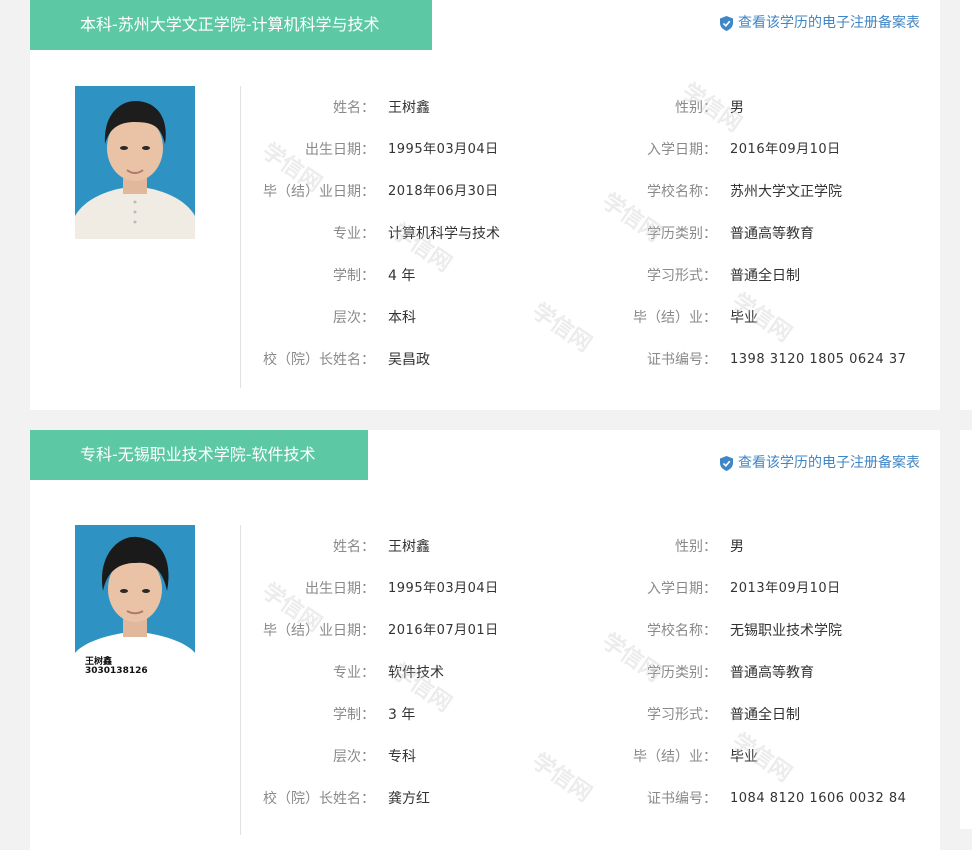 This screenshot has height=850, width=972. I want to click on record-banner: 专科-无锡职业技术学院-软件技术, so click(199, 455).